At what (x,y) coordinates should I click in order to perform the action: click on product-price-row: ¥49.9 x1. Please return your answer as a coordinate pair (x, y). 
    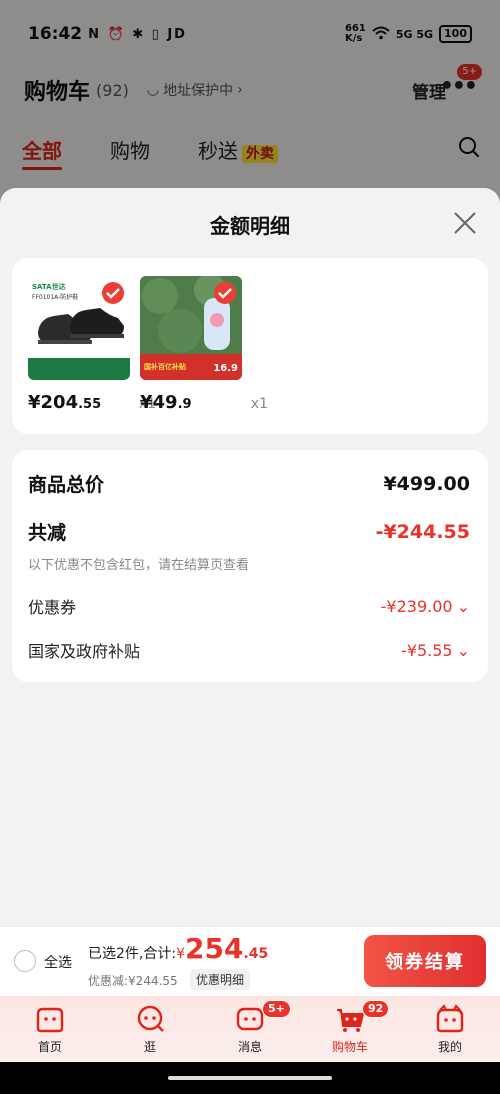
    Looking at the image, I should click on (210, 402).